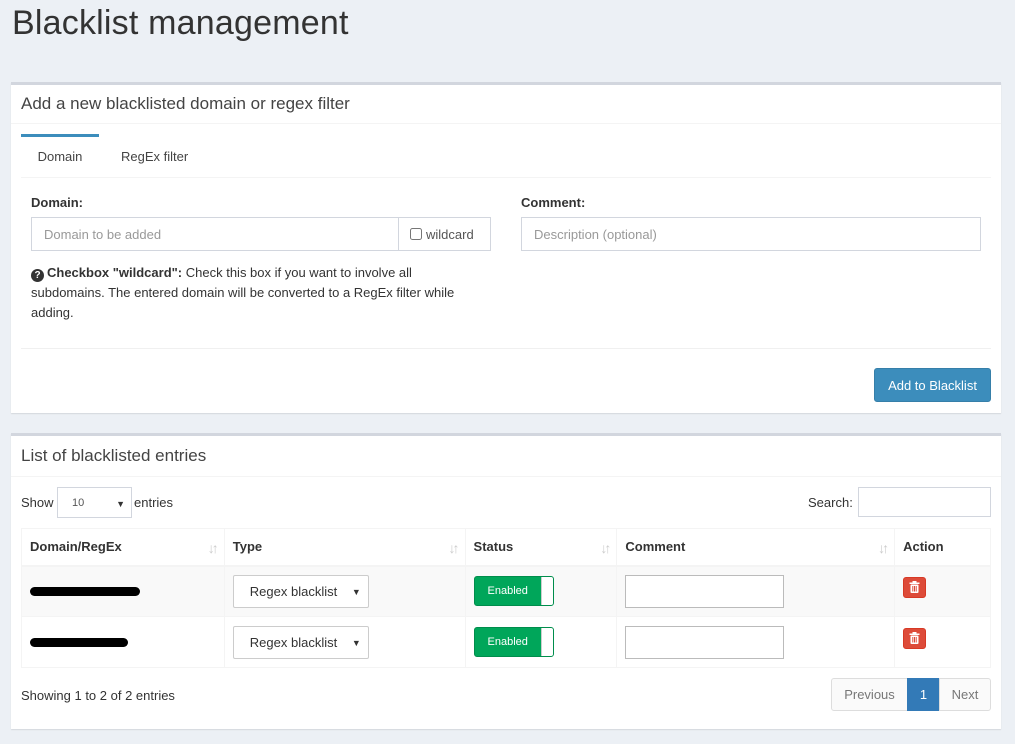 The width and height of the screenshot is (1015, 744). What do you see at coordinates (450, 234) in the screenshot?
I see `wildcard-label: wildcard` at bounding box center [450, 234].